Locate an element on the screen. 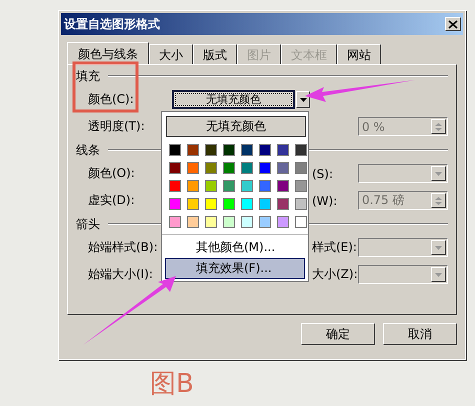 This screenshot has height=406, width=475. section-title: 箭头 is located at coordinates (88, 224).